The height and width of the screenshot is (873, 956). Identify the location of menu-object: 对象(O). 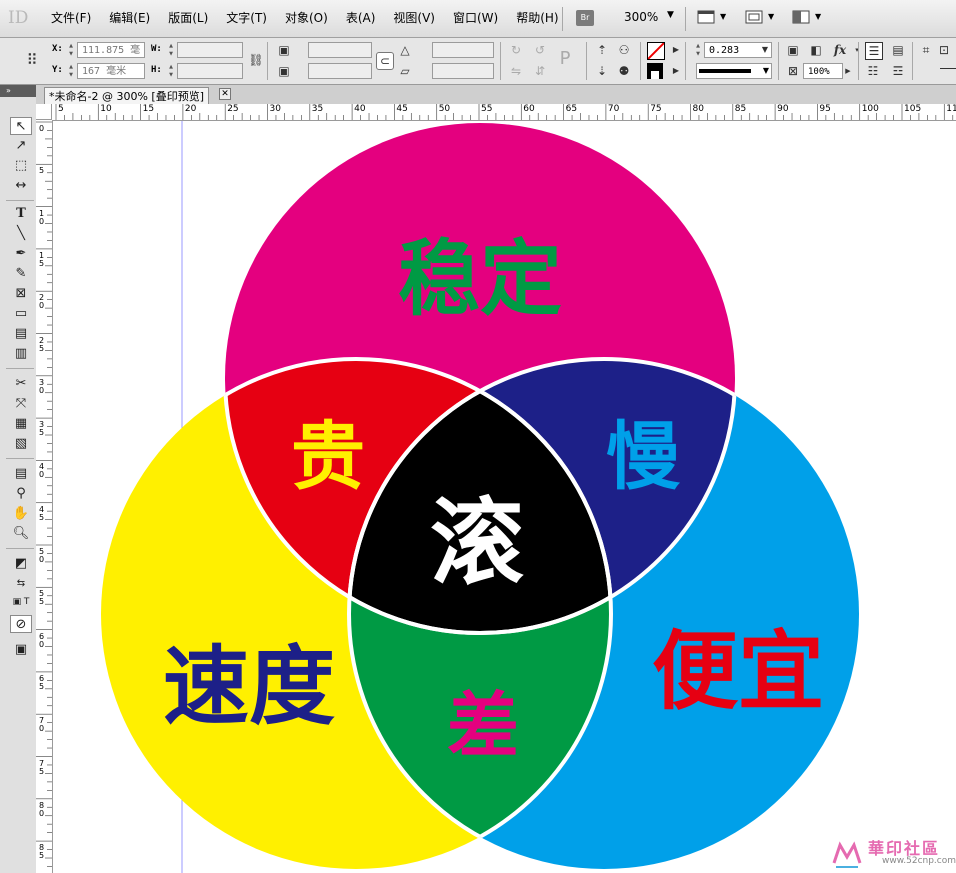
(306, 18).